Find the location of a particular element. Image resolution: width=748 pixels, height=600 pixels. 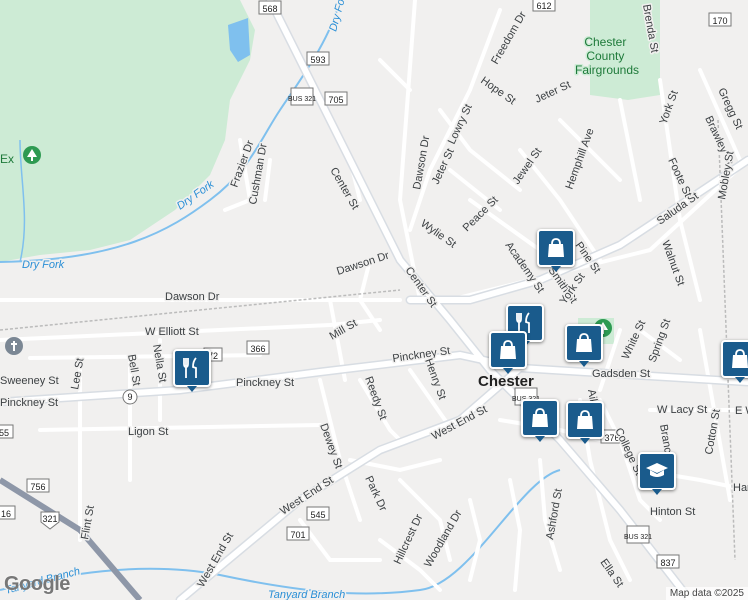

city-label: Chester is located at coordinates (506, 381).